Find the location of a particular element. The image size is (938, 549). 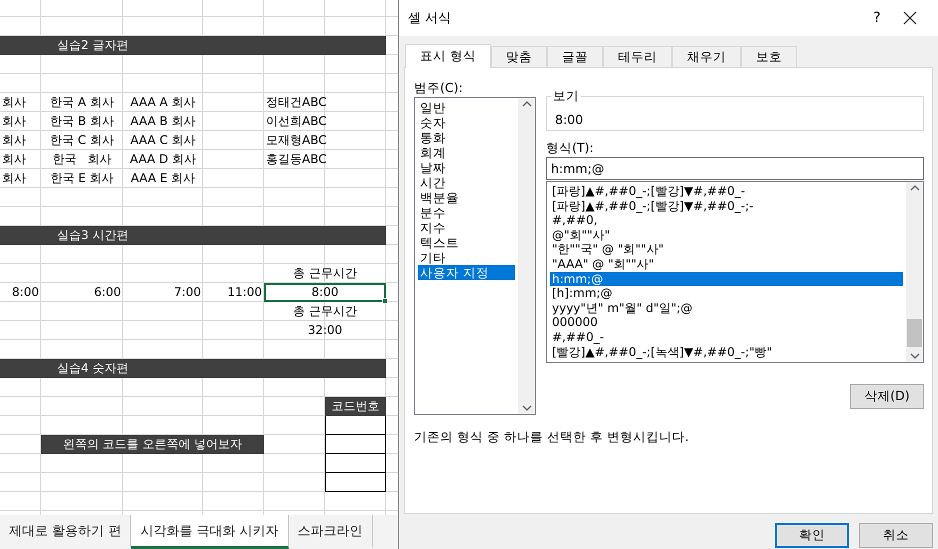

dialog-tab: 테두리 is located at coordinates (637, 56).